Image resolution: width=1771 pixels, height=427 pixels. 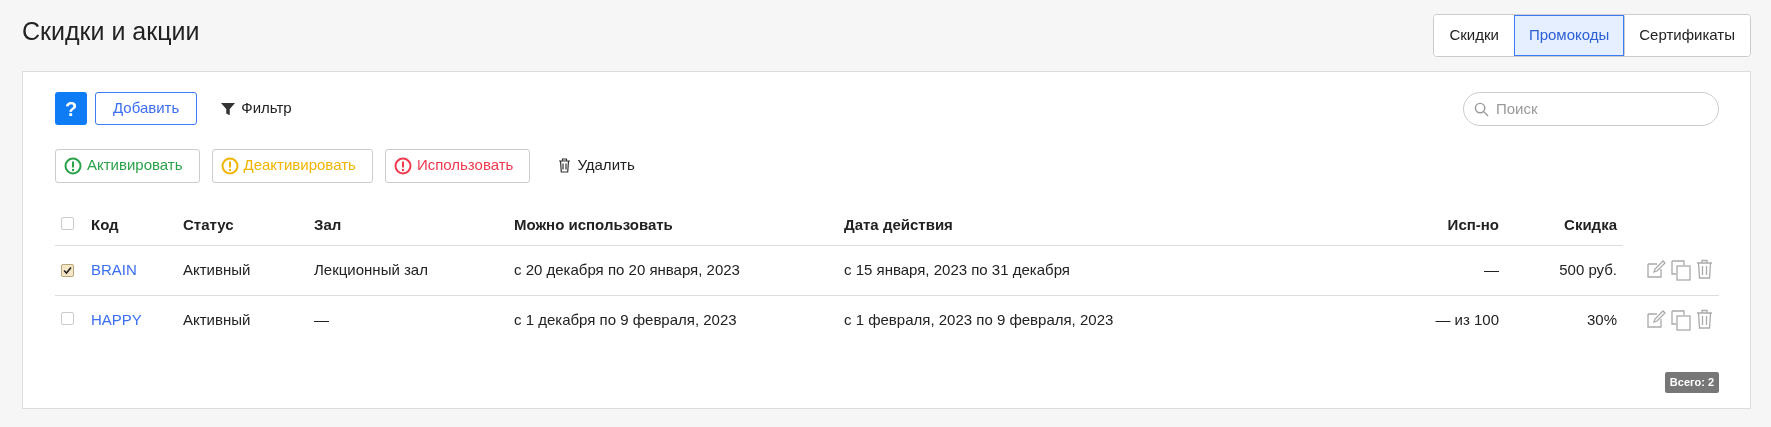 I want to click on total-count-badge: Всего: 2, so click(x=1691, y=382).